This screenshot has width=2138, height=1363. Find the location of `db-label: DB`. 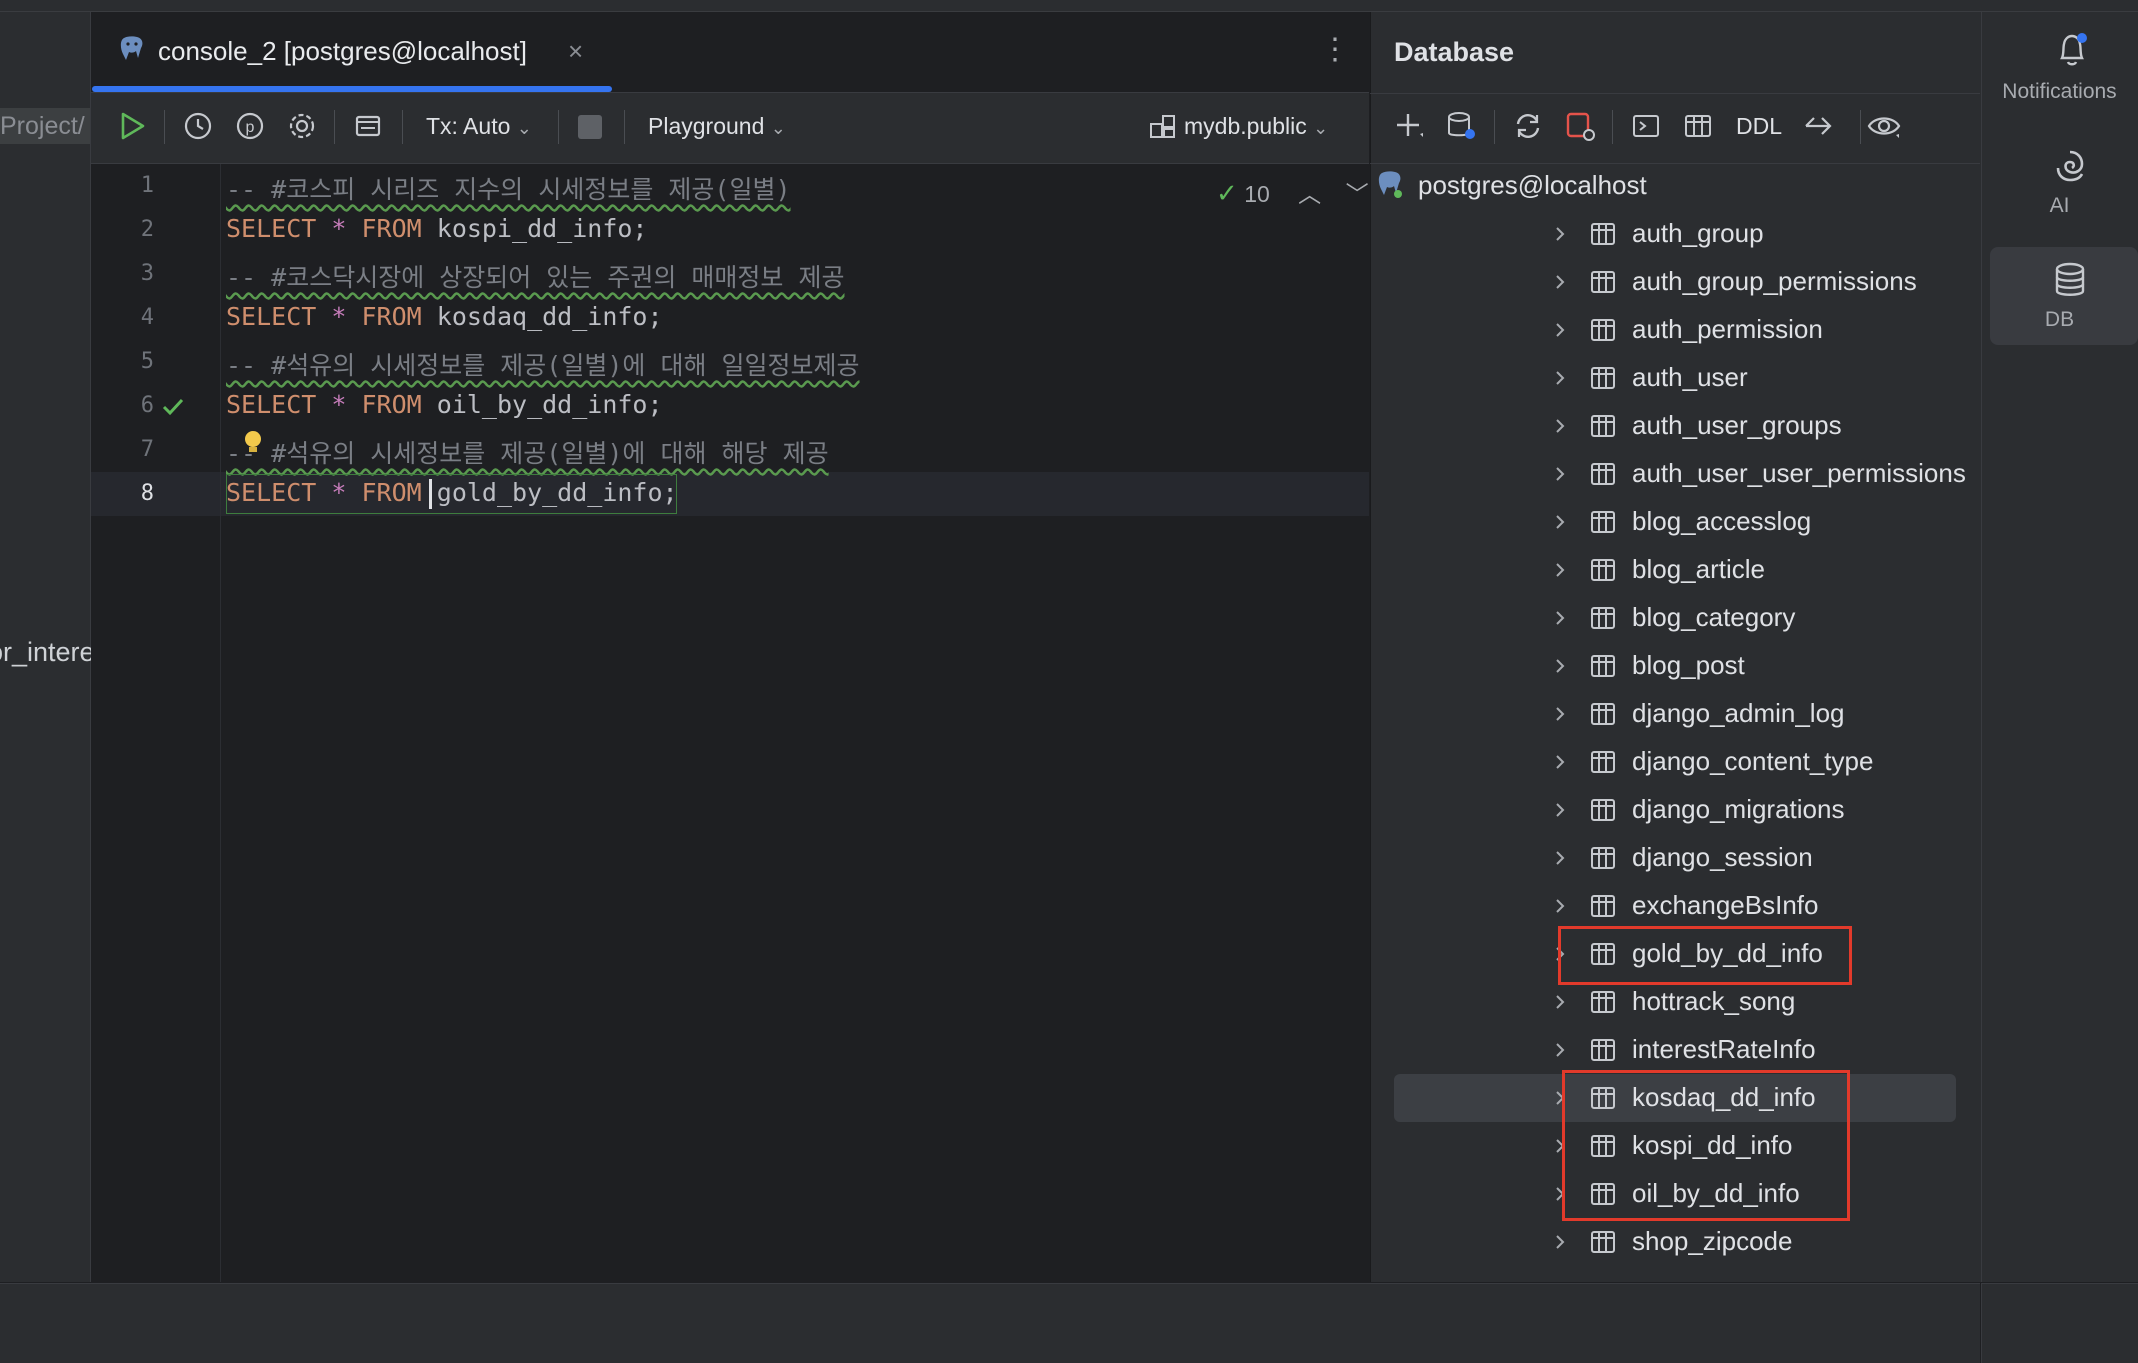

db-label: DB is located at coordinates (2059, 320).